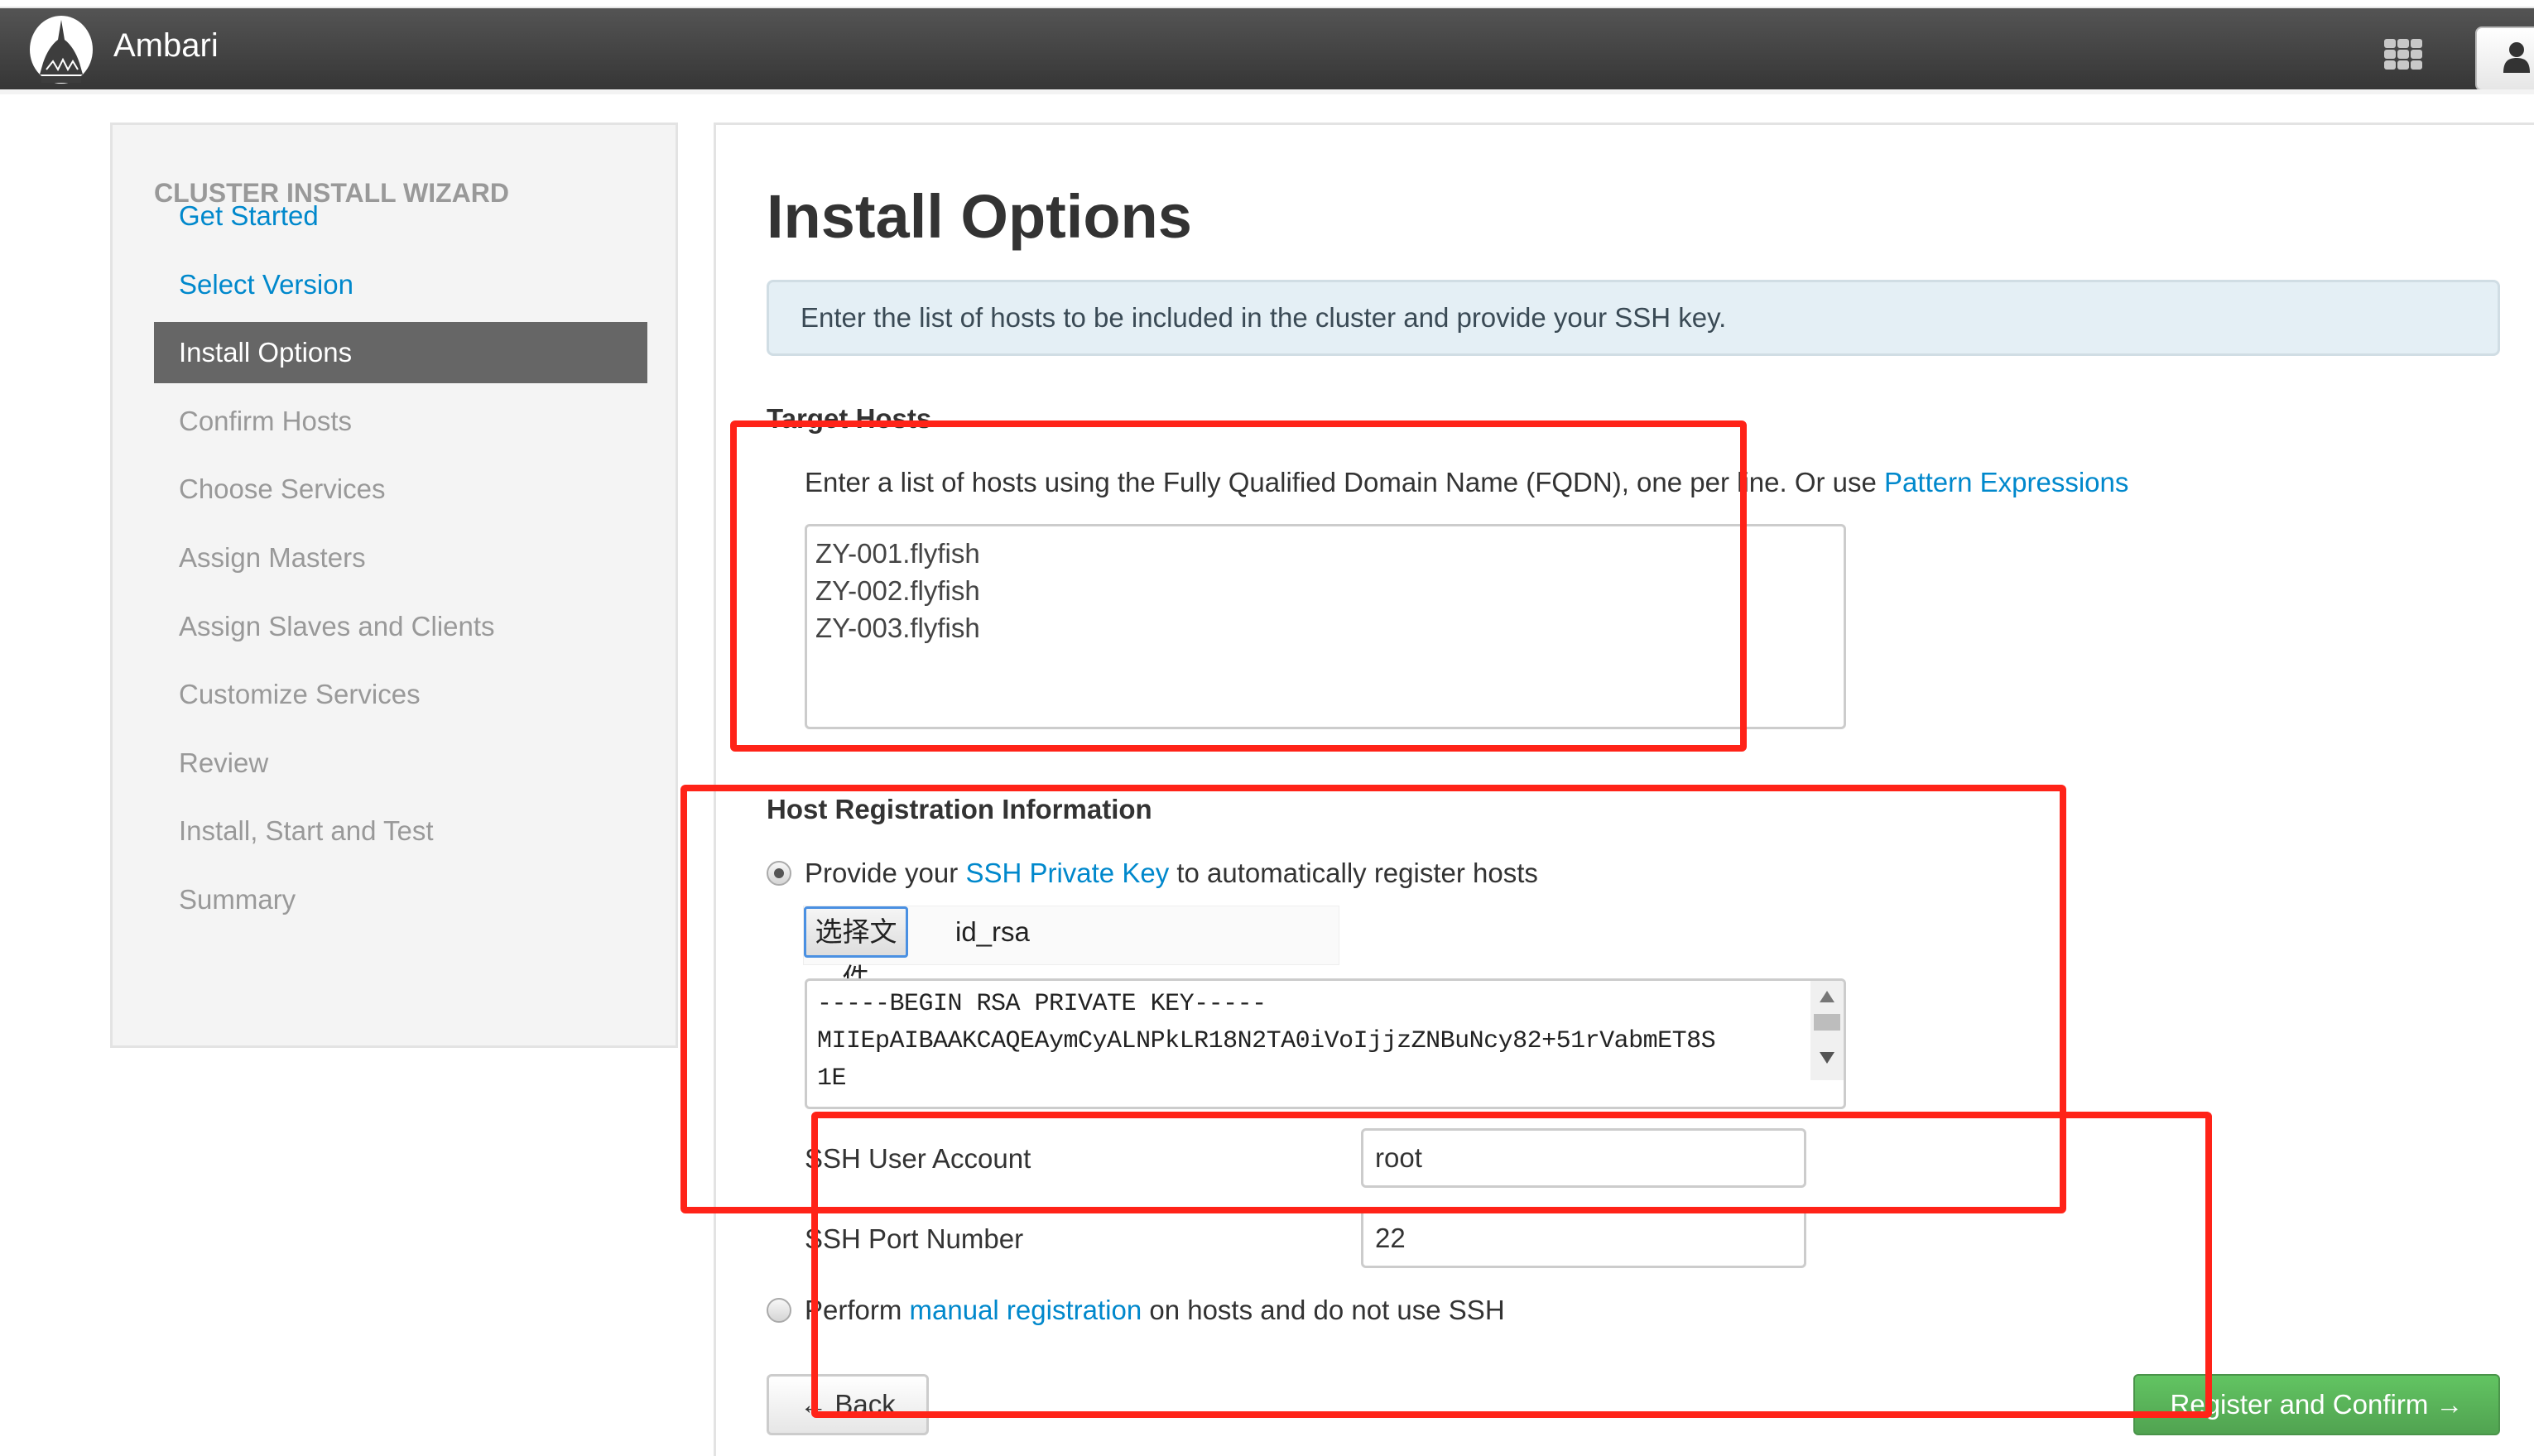 This screenshot has height=1456, width=2534. What do you see at coordinates (914, 1238) in the screenshot?
I see `ssh-port-label: SSH Port Number` at bounding box center [914, 1238].